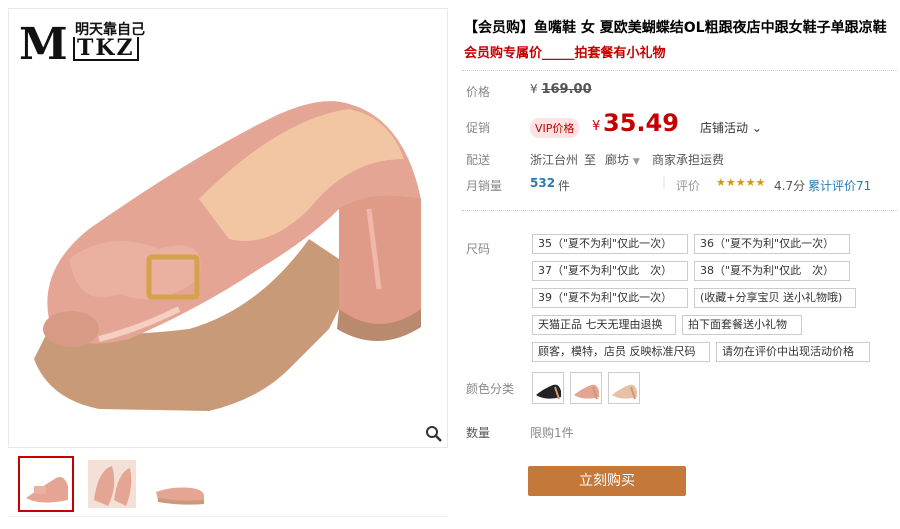  What do you see at coordinates (772, 244) in the screenshot?
I see `size-option: 36（"夏不为利"仅此一次）` at bounding box center [772, 244].